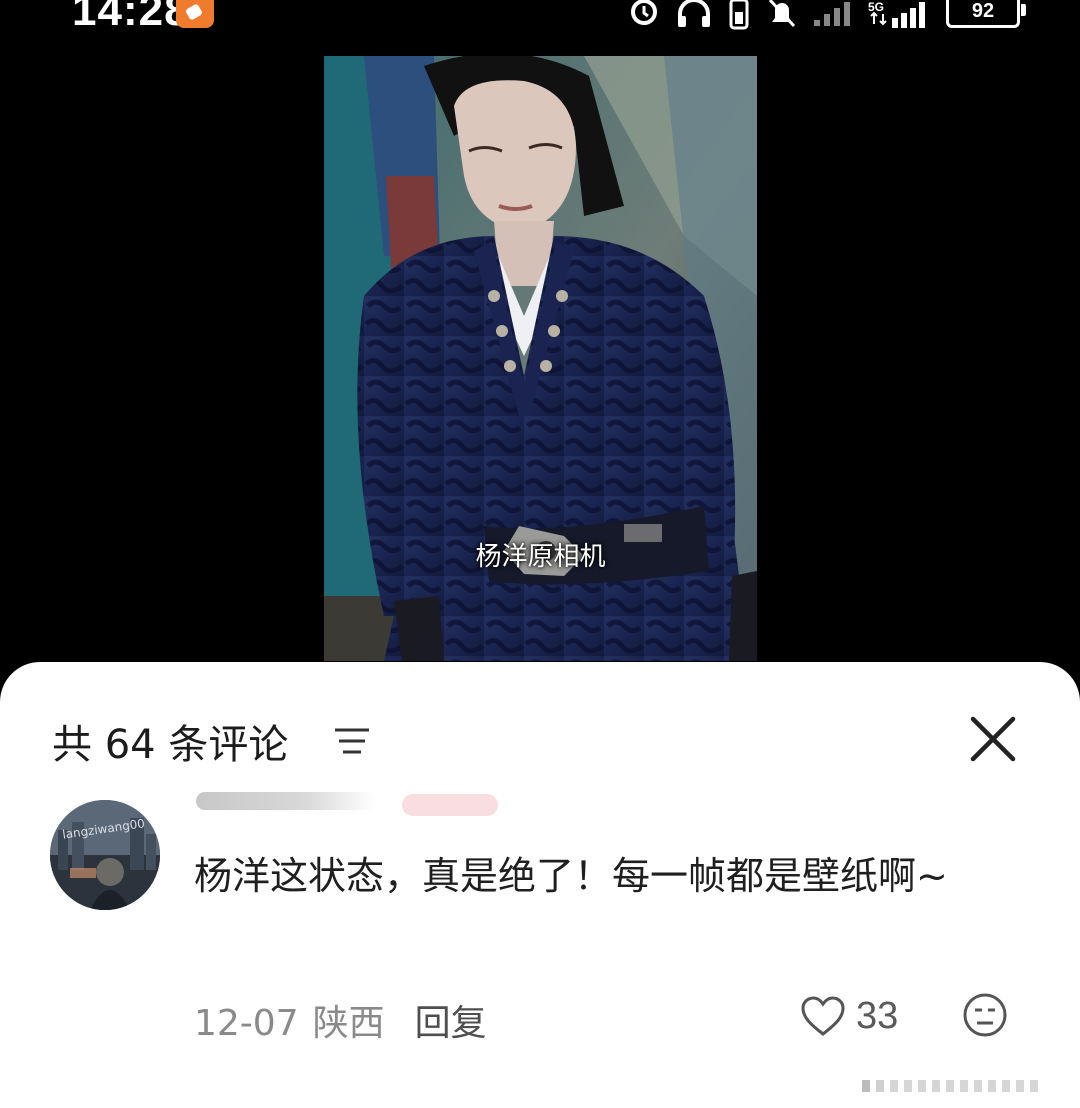  Describe the element at coordinates (986, 14) in the screenshot. I see `battery-indicator: 92` at that location.